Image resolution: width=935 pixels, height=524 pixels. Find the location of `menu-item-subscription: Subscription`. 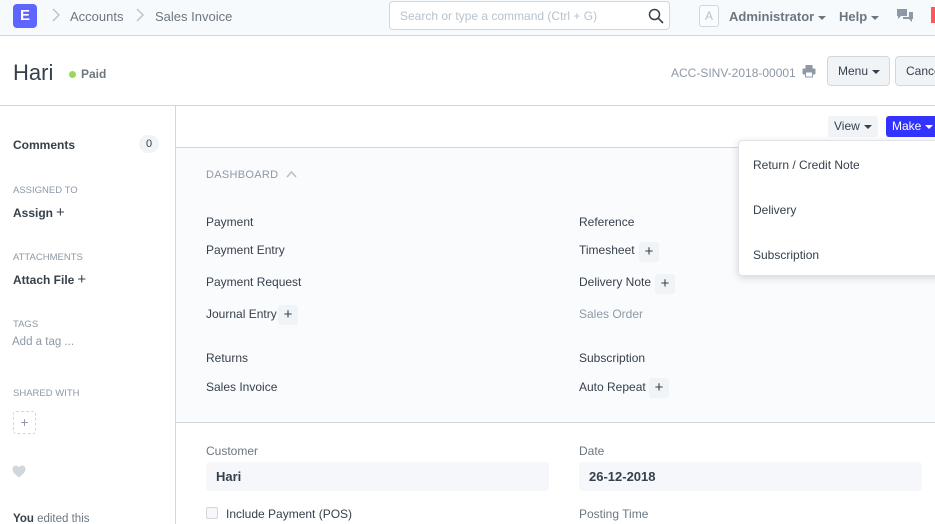

menu-item-subscription: Subscription is located at coordinates (786, 255).